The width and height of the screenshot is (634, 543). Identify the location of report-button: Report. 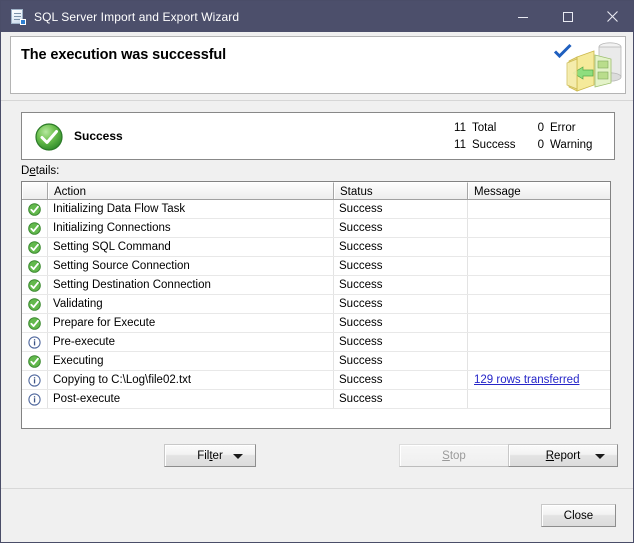
(563, 455).